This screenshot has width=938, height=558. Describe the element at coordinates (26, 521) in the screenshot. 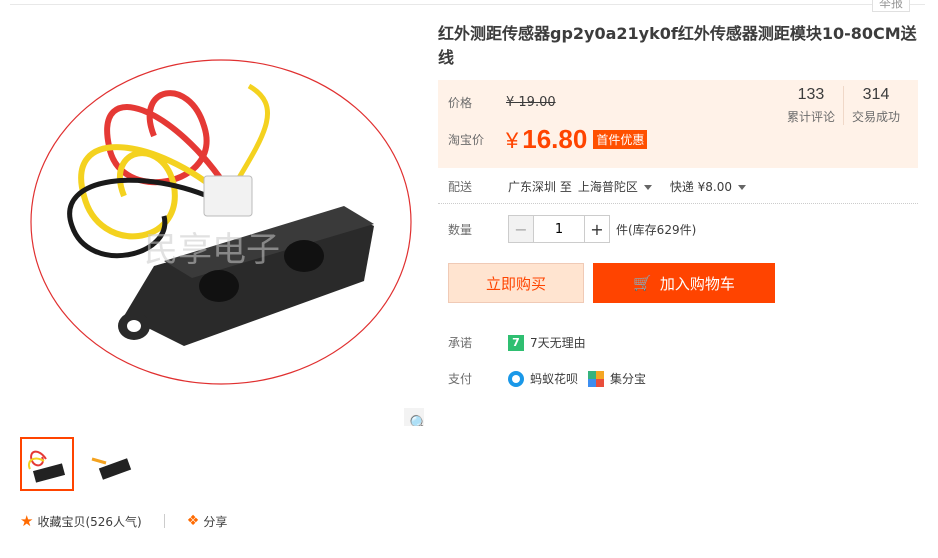

I see `star-icon: ★` at that location.